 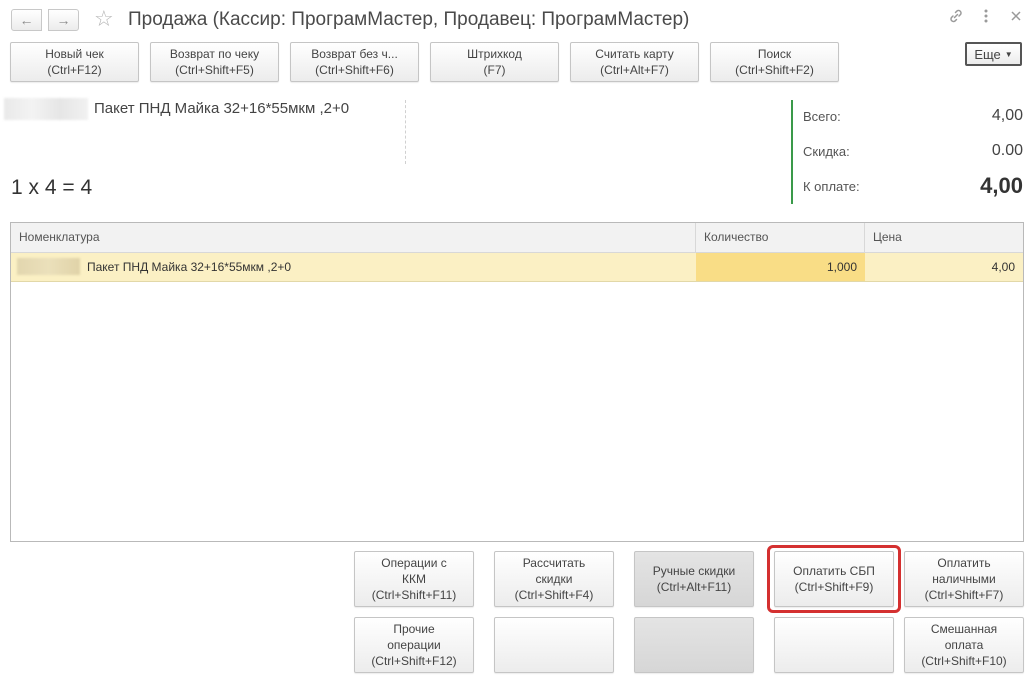 What do you see at coordinates (494, 70) in the screenshot?
I see `button-shortcut: (F7)` at bounding box center [494, 70].